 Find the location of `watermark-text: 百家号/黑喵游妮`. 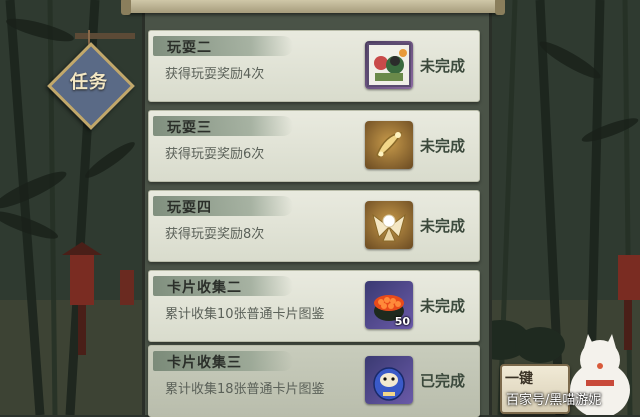

watermark-text: 百家号/黑喵游妮 is located at coordinates (554, 400).